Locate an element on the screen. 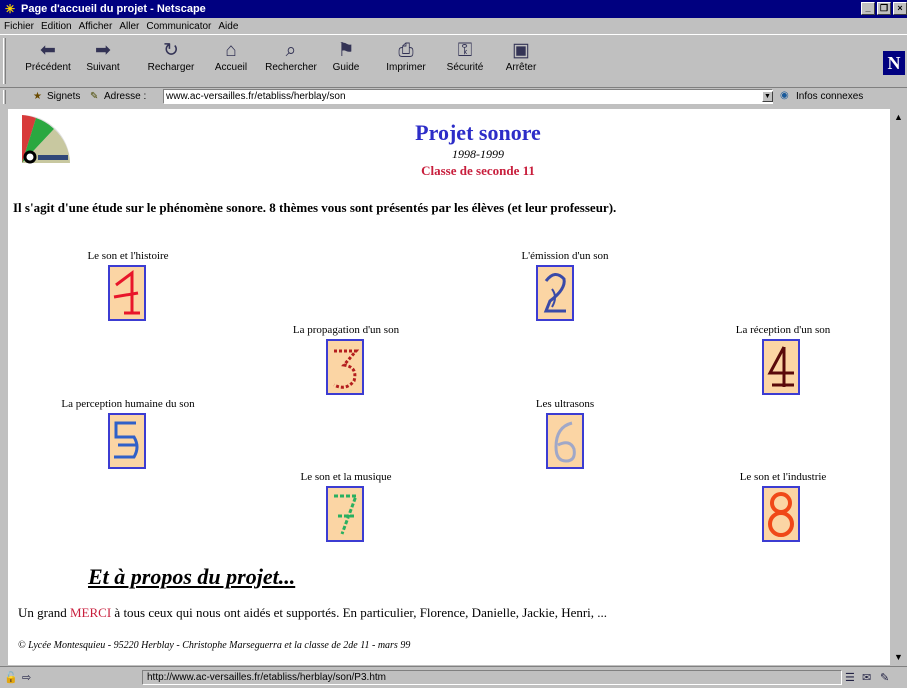 The image size is (907, 688). theme-label-6: Les ultrasons is located at coordinates (565, 404).